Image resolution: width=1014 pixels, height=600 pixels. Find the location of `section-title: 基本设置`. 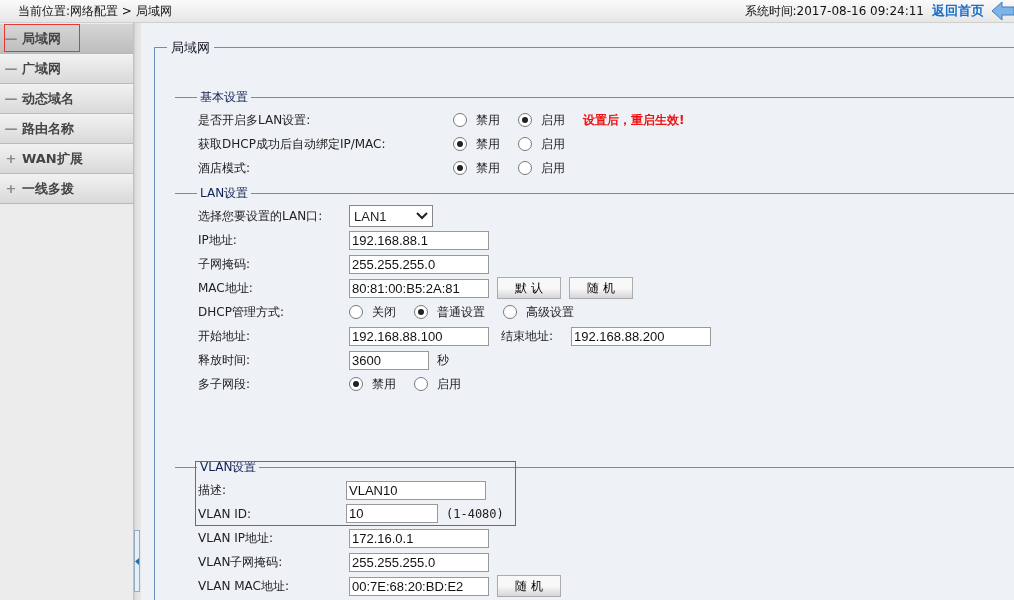

section-title: 基本设置 is located at coordinates (224, 97).